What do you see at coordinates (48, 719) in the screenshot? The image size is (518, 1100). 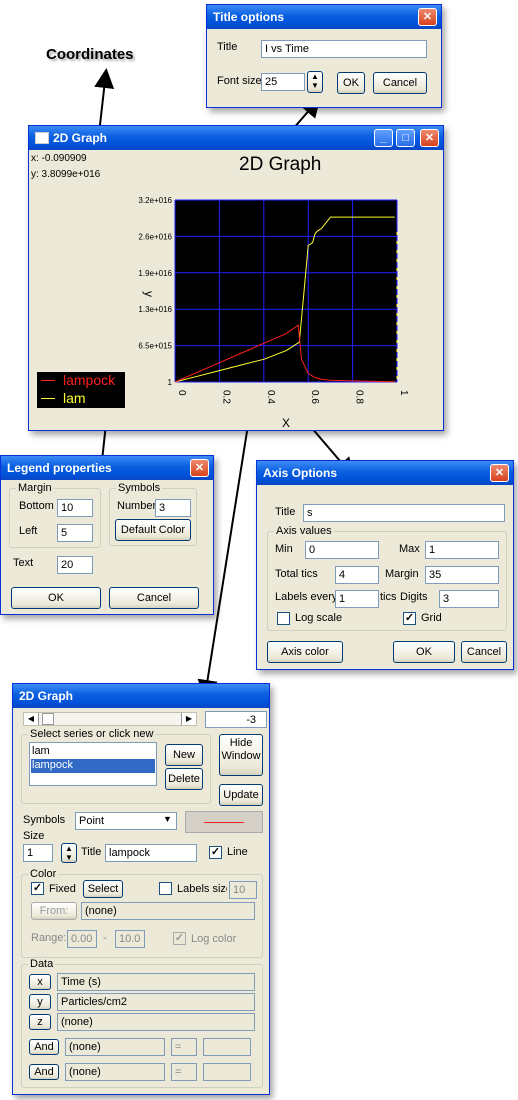 I see `scroll-thumb` at bounding box center [48, 719].